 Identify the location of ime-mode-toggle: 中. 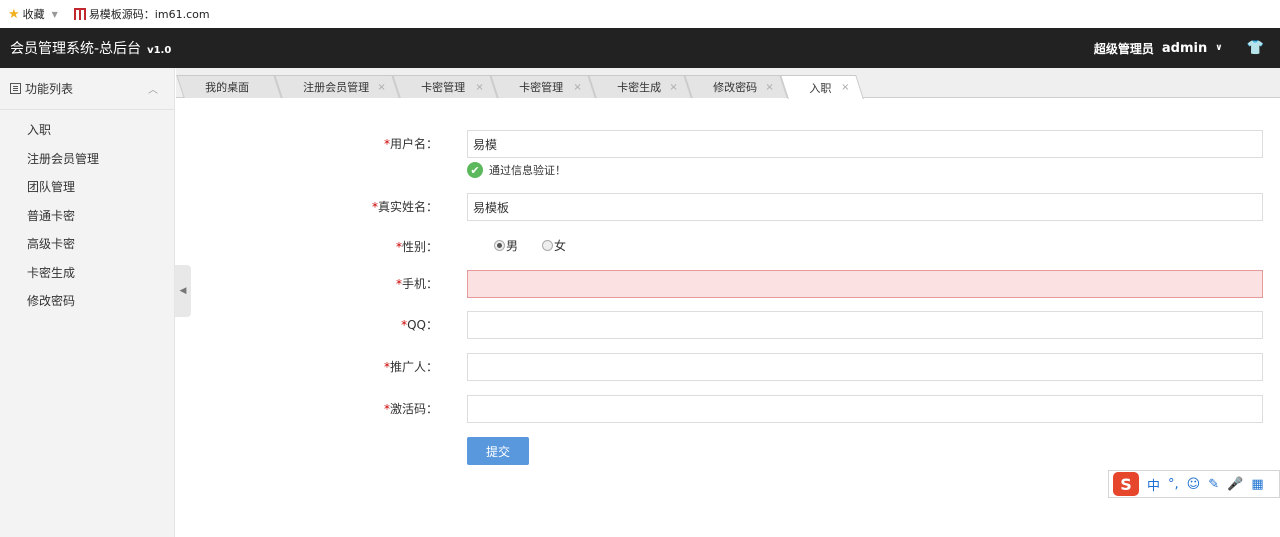
(1153, 484).